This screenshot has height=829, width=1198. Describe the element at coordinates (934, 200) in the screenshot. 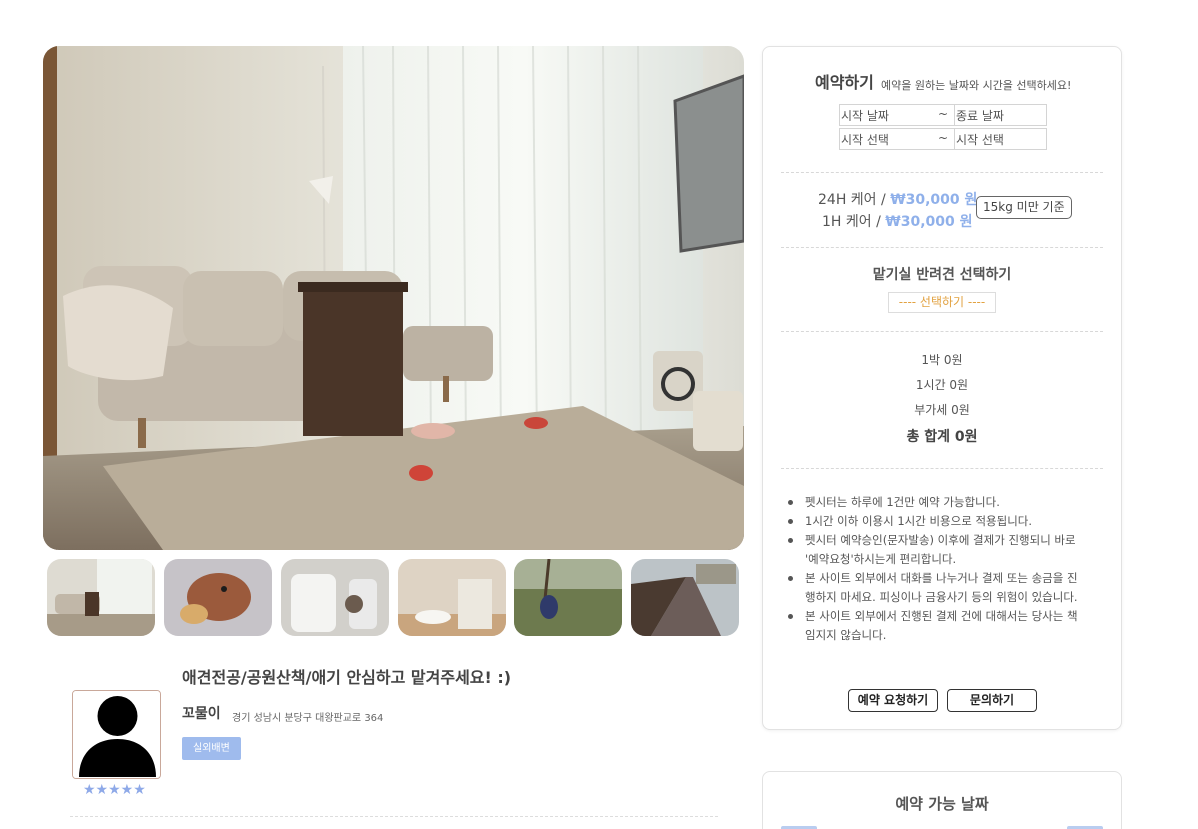

I see `price-24h-value: ₩30,000 원` at that location.